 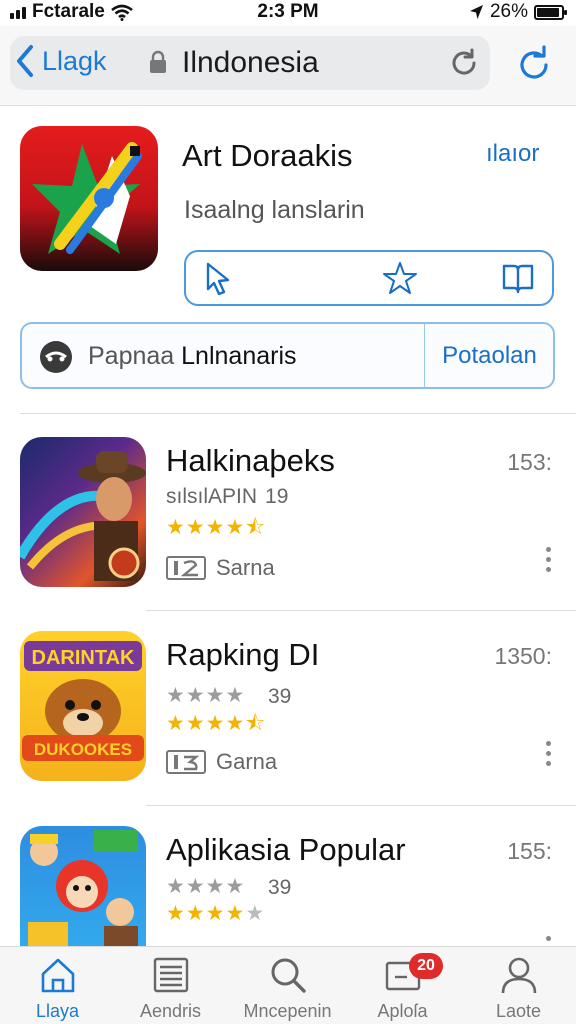 What do you see at coordinates (369, 278) in the screenshot?
I see `featured-actions-bar` at bounding box center [369, 278].